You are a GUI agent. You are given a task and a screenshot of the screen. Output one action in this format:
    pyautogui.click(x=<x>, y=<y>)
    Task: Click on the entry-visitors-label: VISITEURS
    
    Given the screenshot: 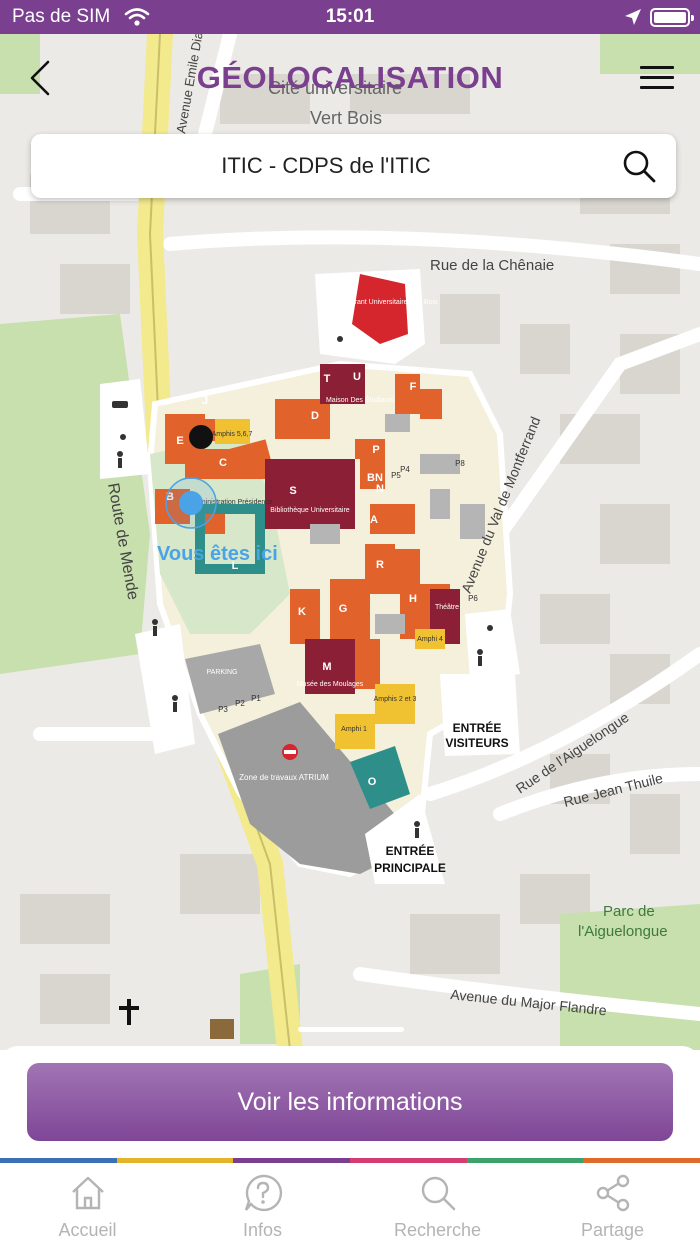 What is the action you would take?
    pyautogui.click(x=476, y=743)
    